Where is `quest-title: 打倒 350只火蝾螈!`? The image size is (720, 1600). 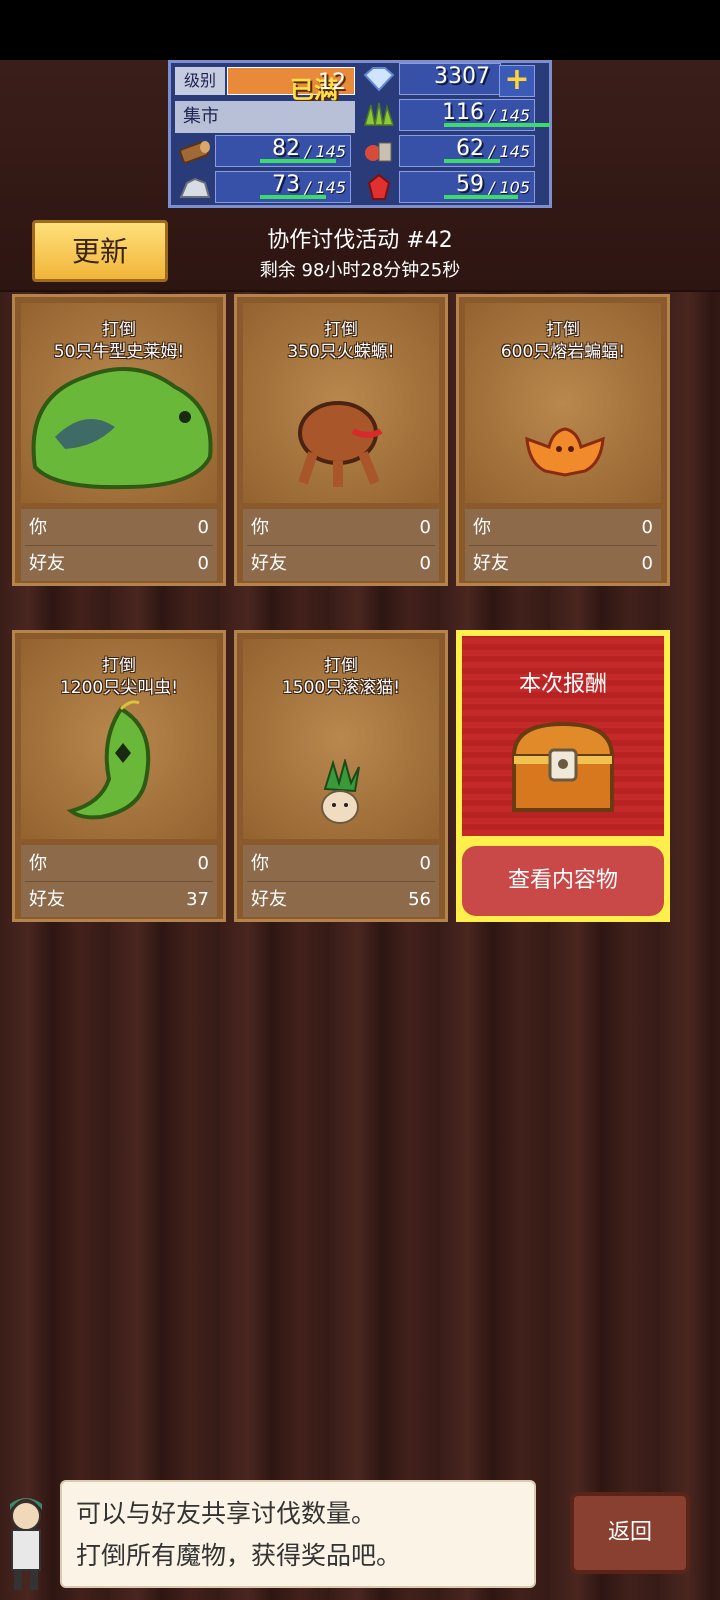
quest-title: 打倒 350只火蝾螈! is located at coordinates (341, 341).